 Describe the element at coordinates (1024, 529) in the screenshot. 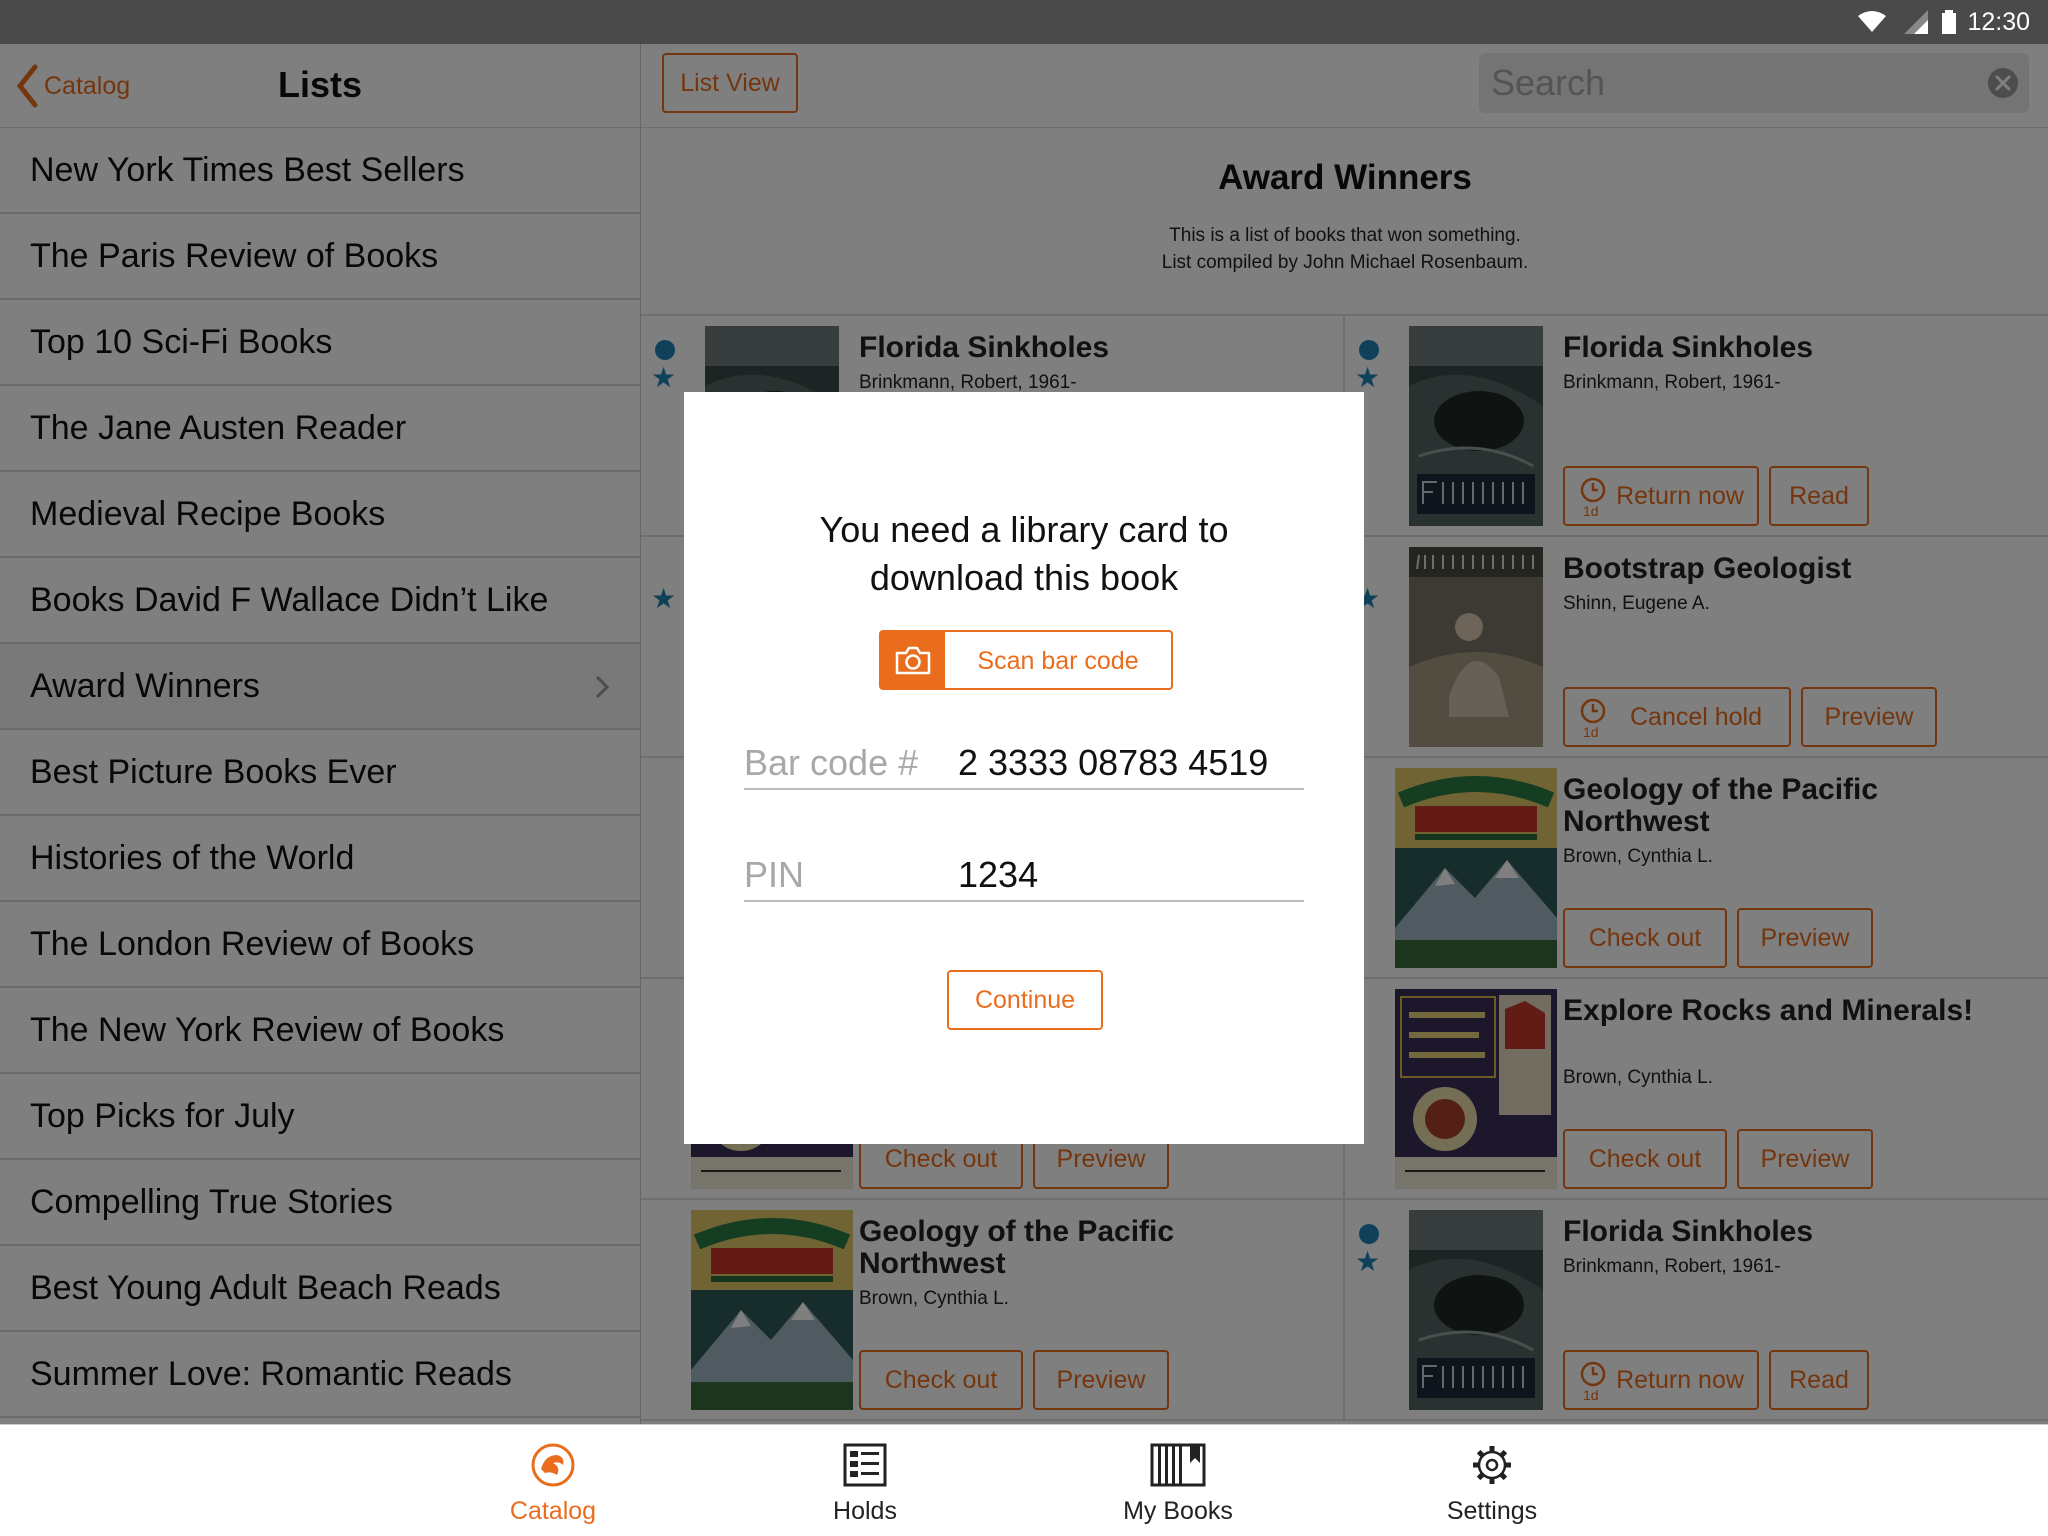

I see `dialog-title-line1: You need a library card to` at that location.